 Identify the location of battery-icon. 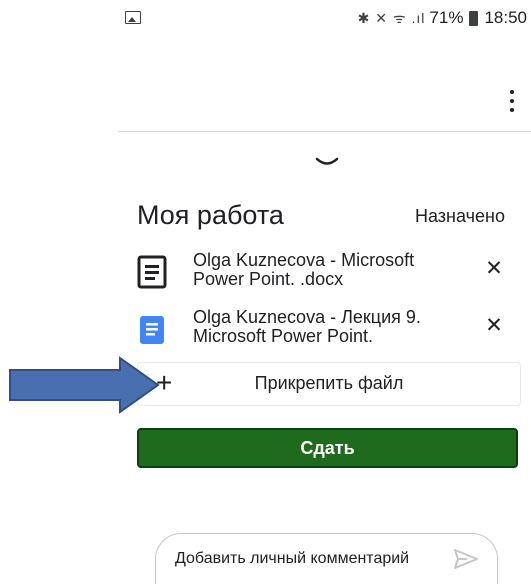
(474, 18).